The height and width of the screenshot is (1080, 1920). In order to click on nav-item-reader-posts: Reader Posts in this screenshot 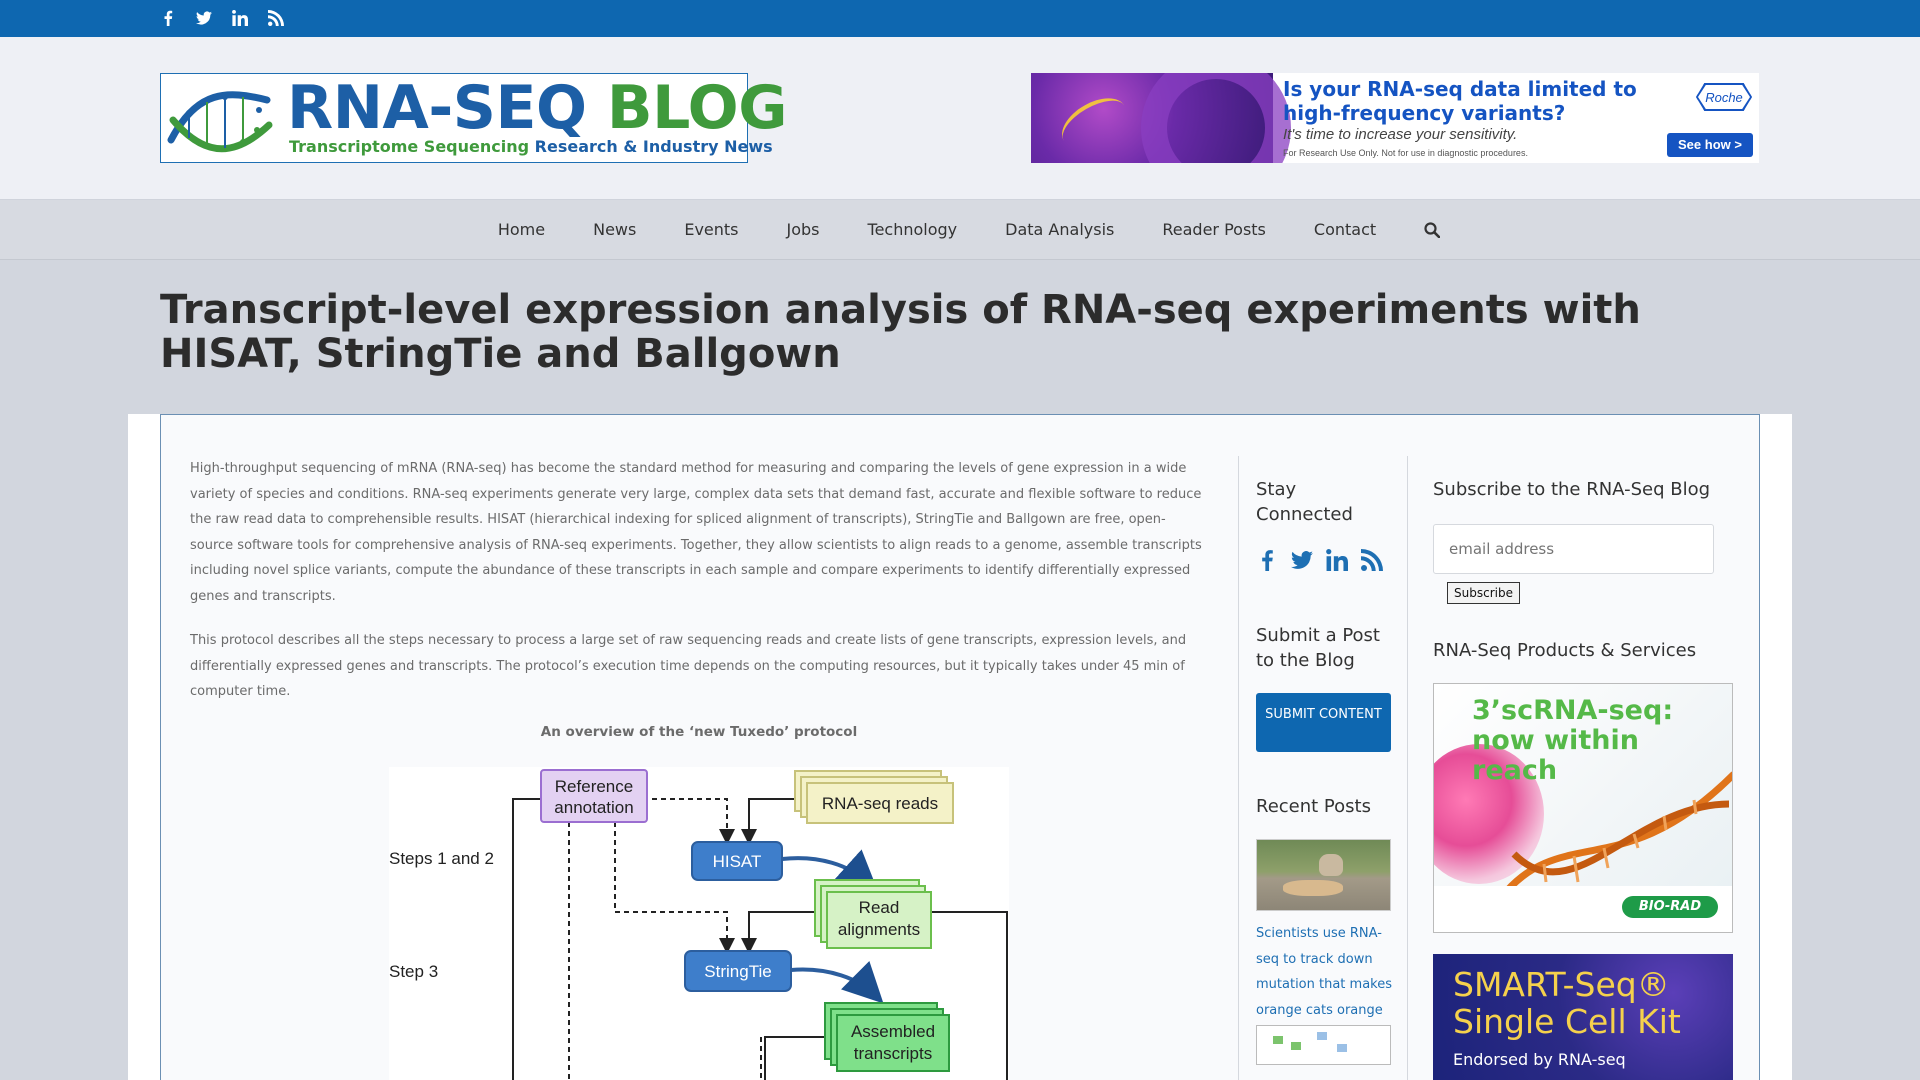, I will do `click(1214, 230)`.